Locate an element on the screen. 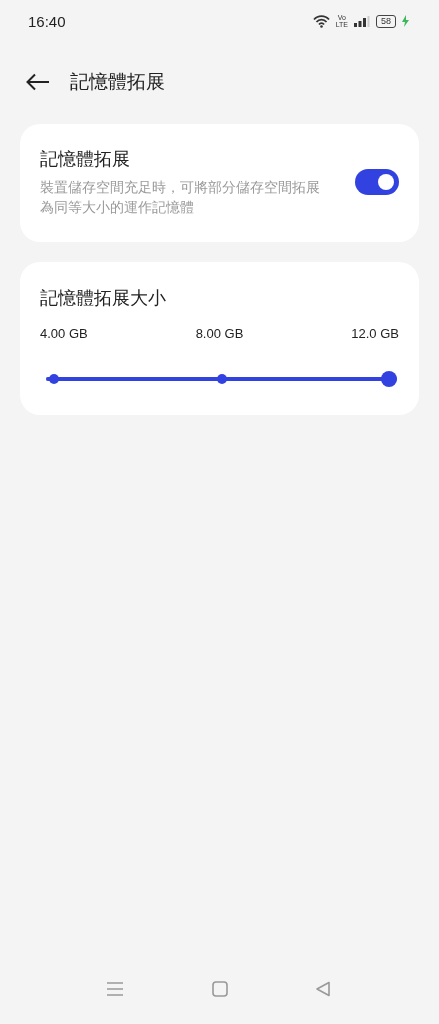 This screenshot has width=439, height=1024. wifi-icon is located at coordinates (321, 21).